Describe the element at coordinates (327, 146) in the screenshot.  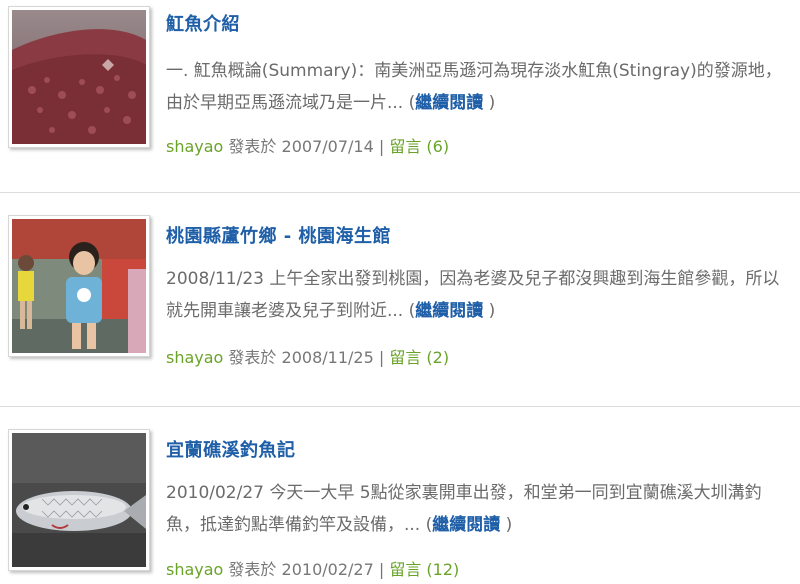
I see `post-date: 2007/07/14` at that location.